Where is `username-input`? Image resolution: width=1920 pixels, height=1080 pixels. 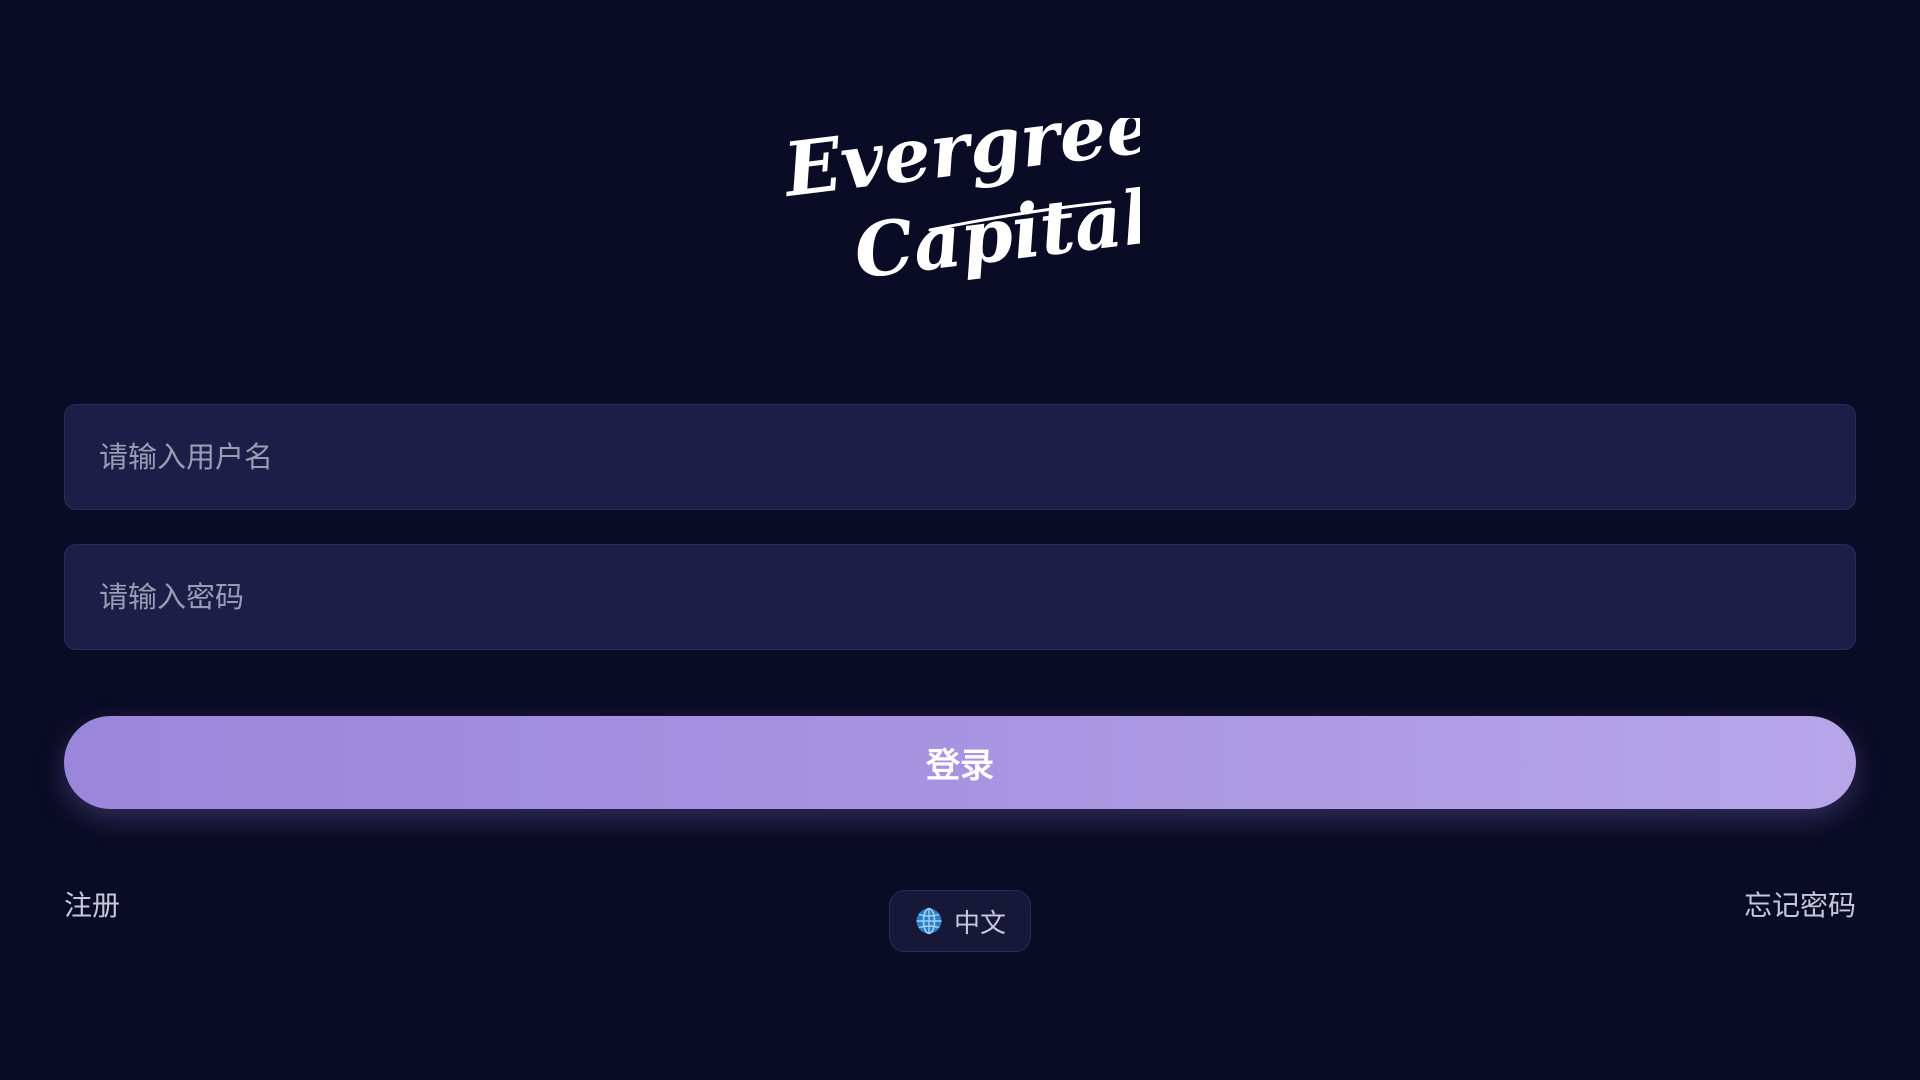
username-input is located at coordinates (960, 457).